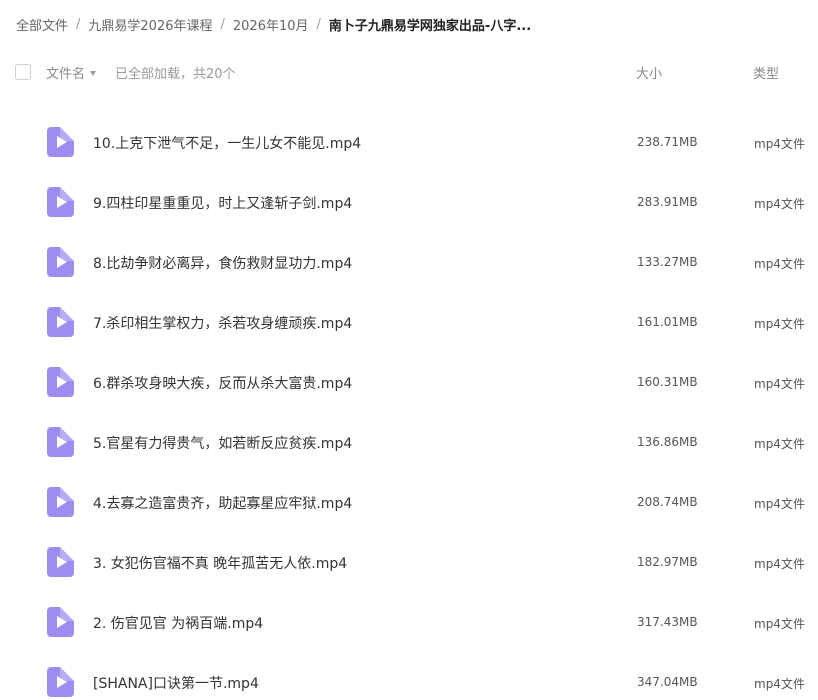  What do you see at coordinates (649, 72) in the screenshot?
I see `column-header-size: 大小` at bounding box center [649, 72].